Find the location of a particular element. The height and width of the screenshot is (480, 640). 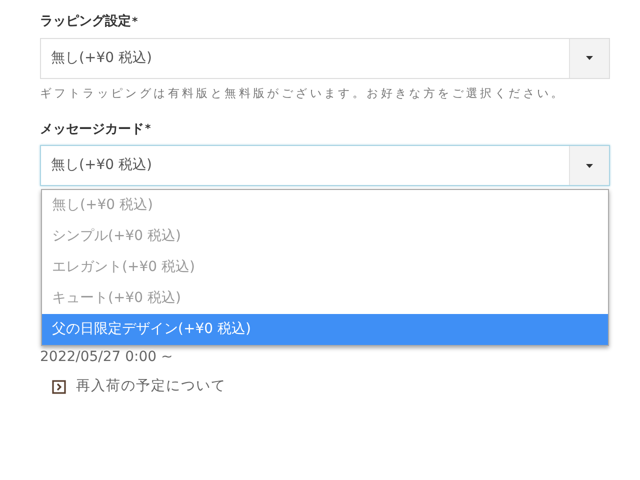

dropdown-option: シンプル(+¥0 税込) is located at coordinates (325, 236).